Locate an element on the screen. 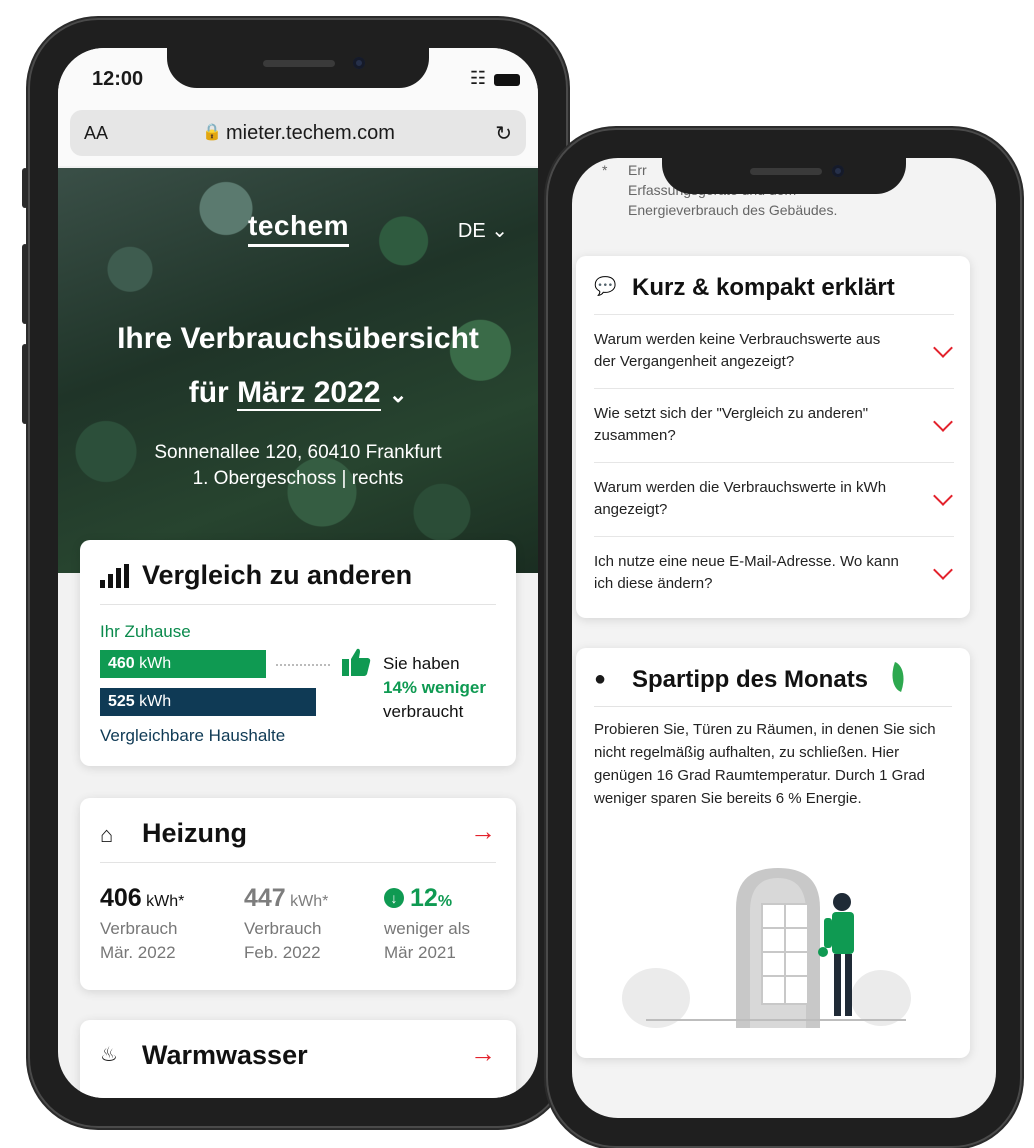 The height and width of the screenshot is (1148, 1034). home-value: 460 is located at coordinates (121, 663).